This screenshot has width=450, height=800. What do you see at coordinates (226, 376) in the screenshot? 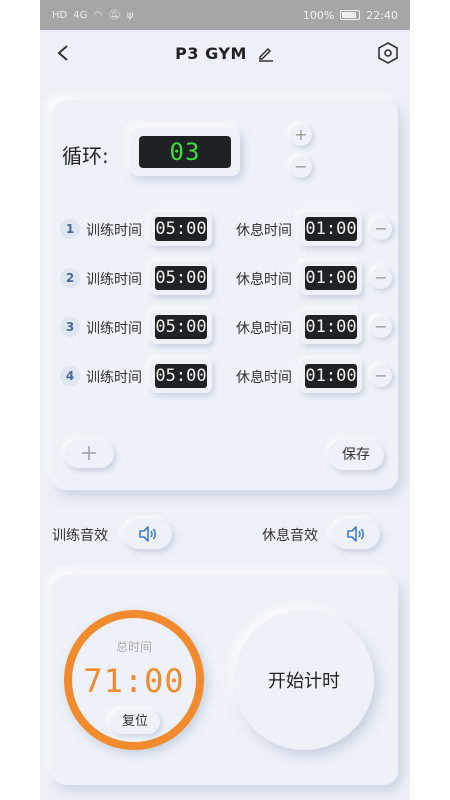
I see `round-row: 4 训练时间 05:00 休息时间 01:00 −` at bounding box center [226, 376].